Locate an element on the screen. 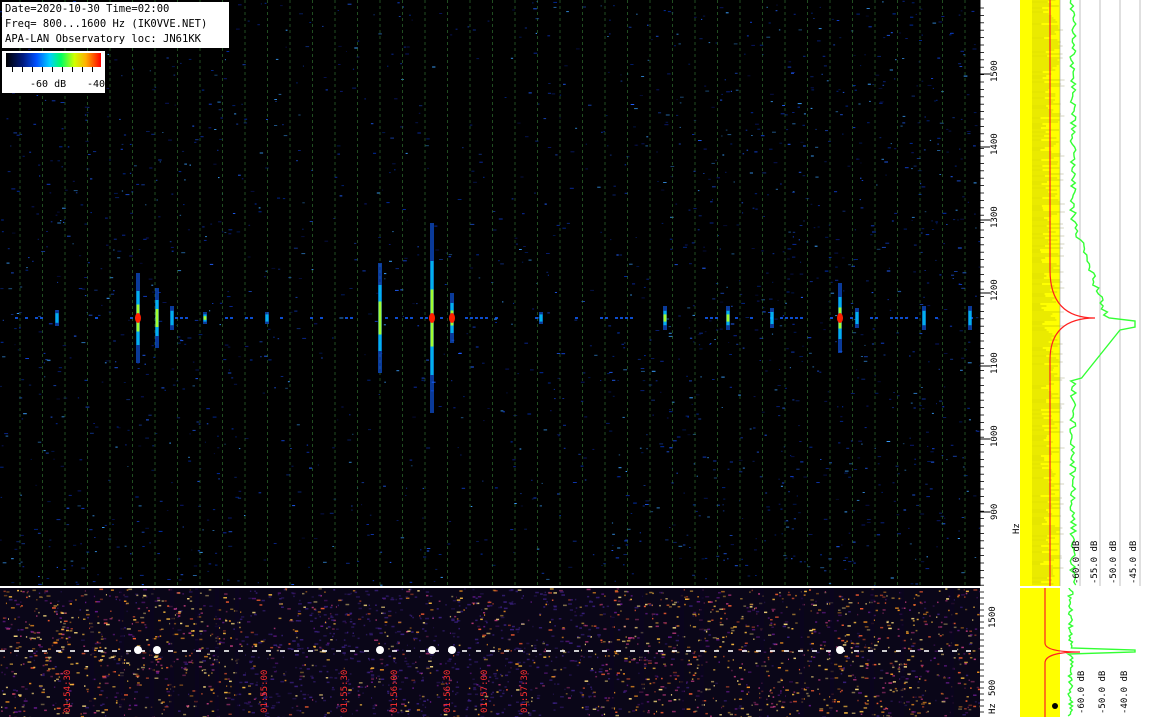  db-label-3: -45.0 dB is located at coordinates (1134, 562).